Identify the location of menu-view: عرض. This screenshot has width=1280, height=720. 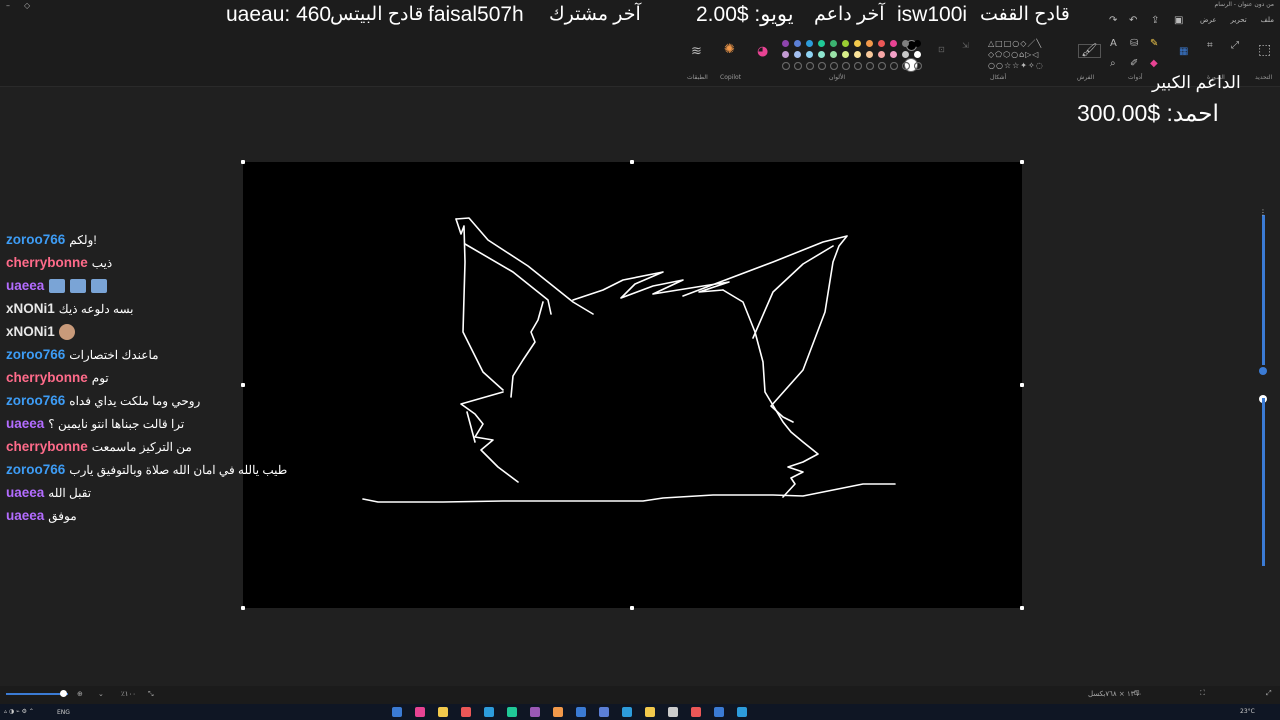
(1208, 20).